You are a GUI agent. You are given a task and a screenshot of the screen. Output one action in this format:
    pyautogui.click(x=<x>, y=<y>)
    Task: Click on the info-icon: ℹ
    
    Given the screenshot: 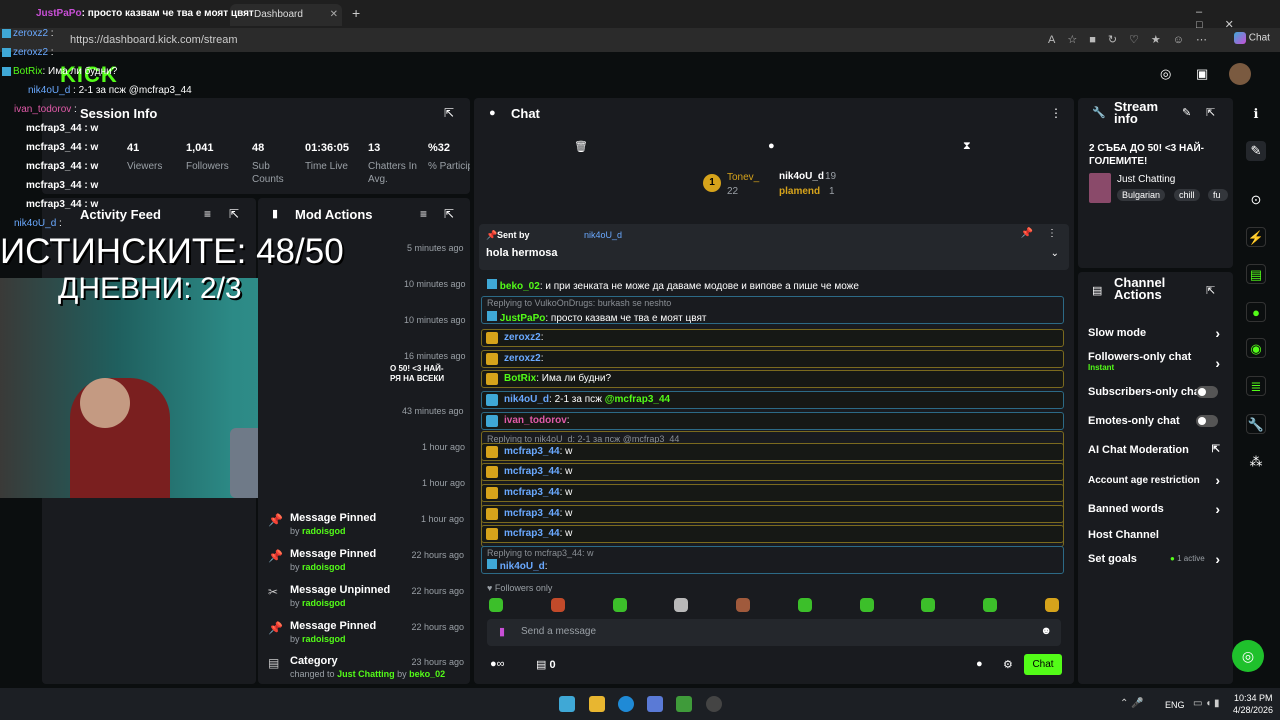 What is the action you would take?
    pyautogui.click(x=1256, y=114)
    